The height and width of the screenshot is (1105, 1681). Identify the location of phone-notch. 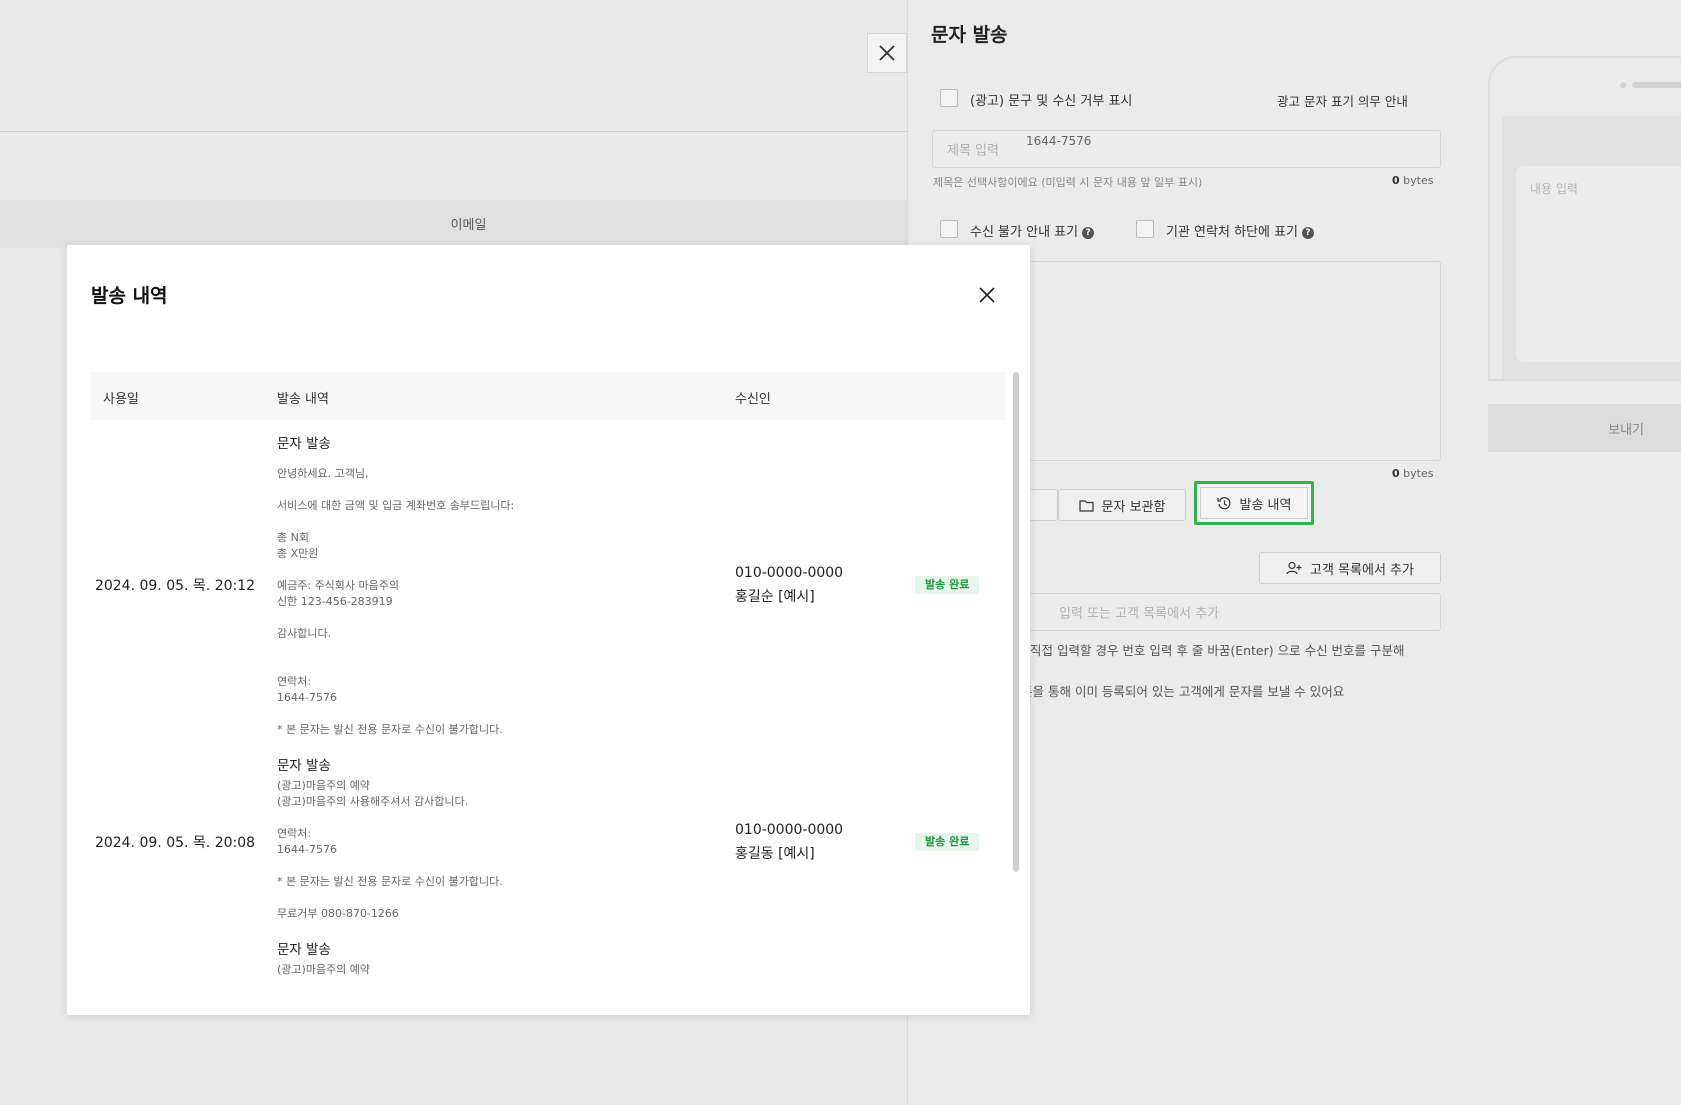
(1623, 85).